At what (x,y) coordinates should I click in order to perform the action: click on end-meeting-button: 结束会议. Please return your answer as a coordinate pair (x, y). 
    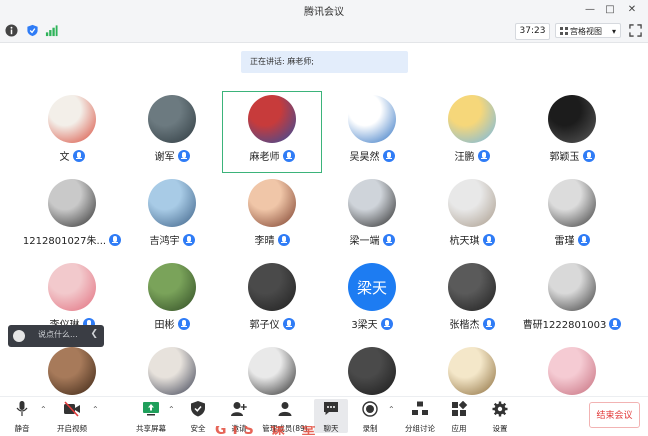
    Looking at the image, I should click on (614, 415).